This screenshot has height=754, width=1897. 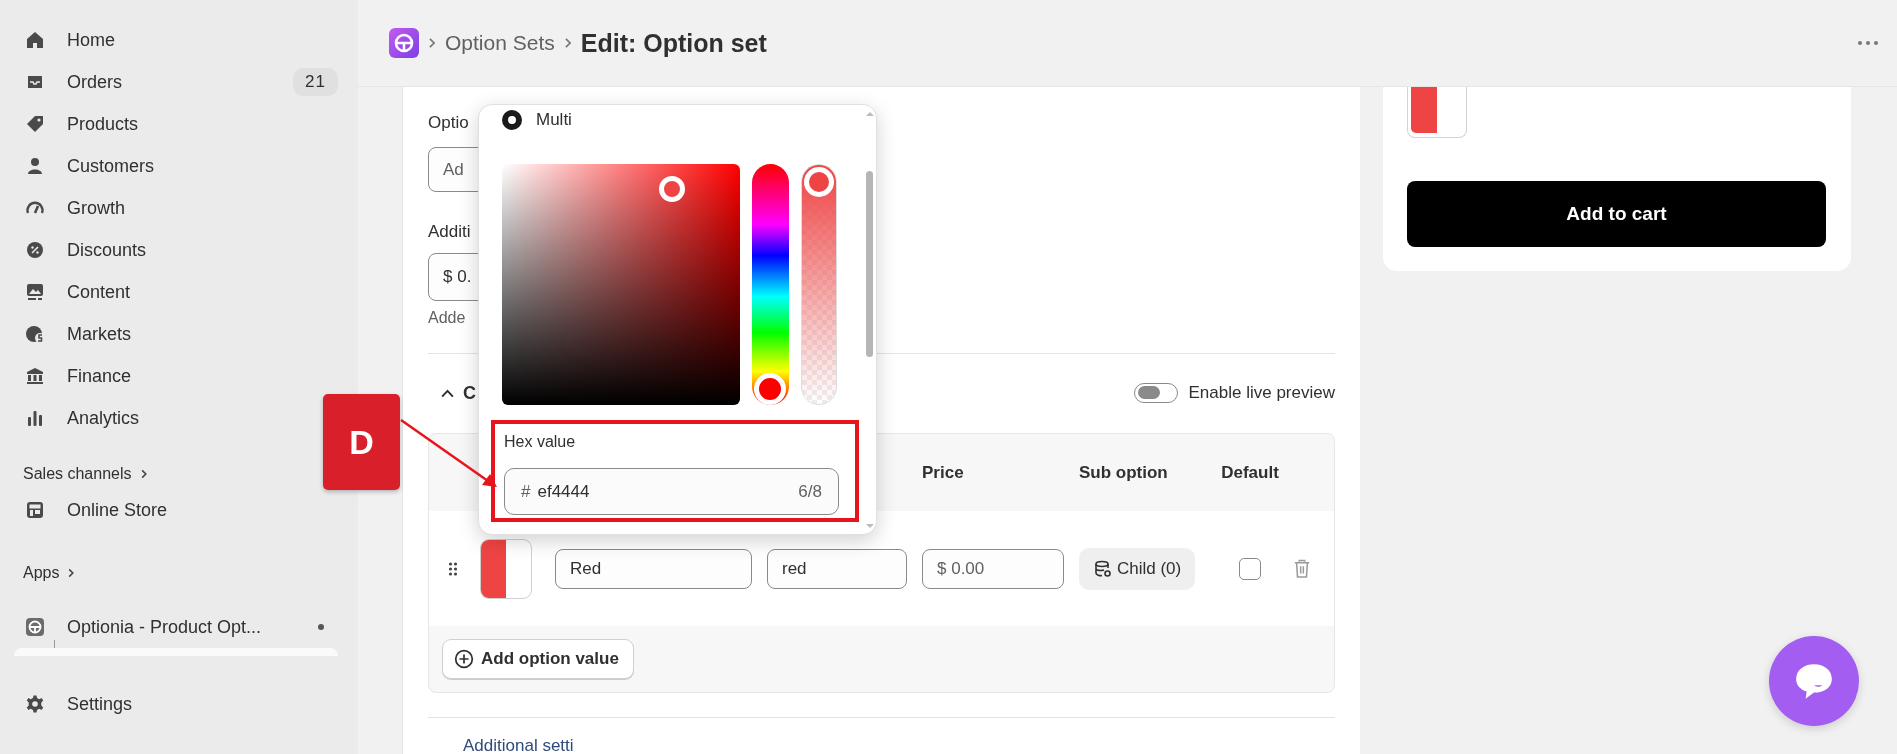 What do you see at coordinates (99, 376) in the screenshot?
I see `nav-label: Finance` at bounding box center [99, 376].